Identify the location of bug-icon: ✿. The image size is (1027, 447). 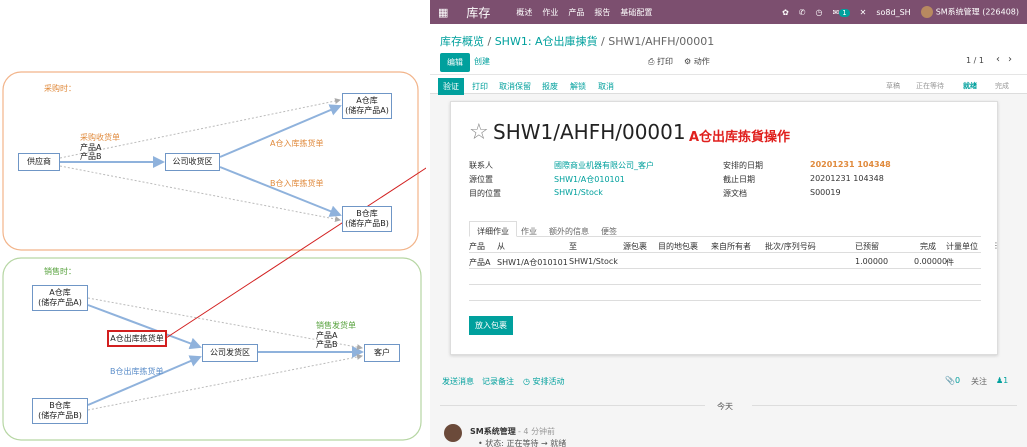
(785, 12).